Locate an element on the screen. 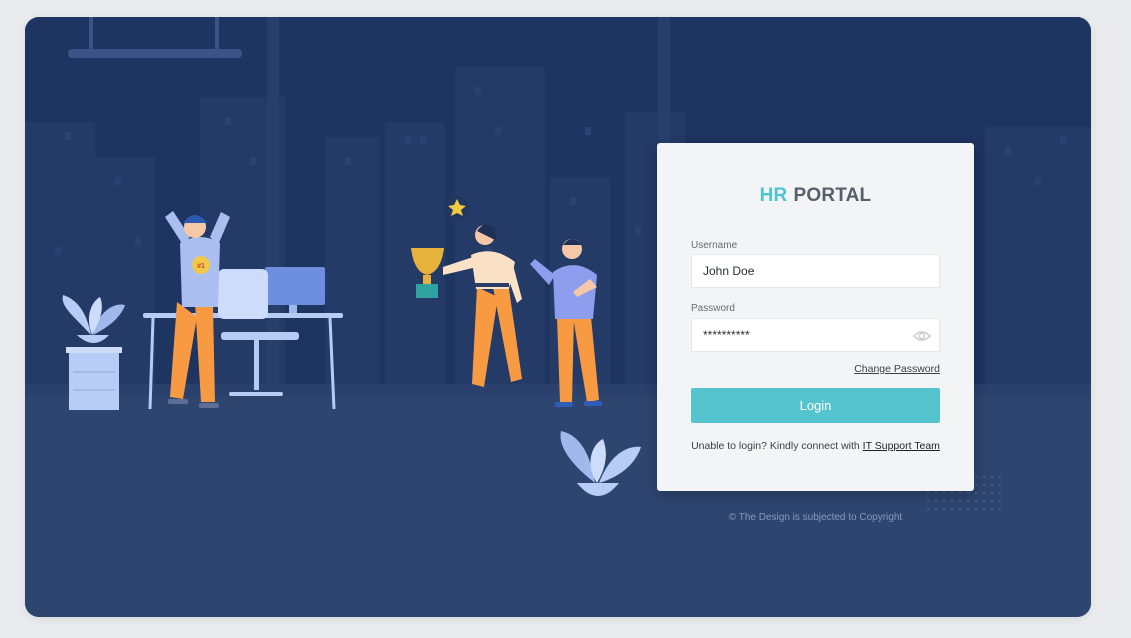 Image resolution: width=1131 pixels, height=638 pixels. copyright-text: © The Design is subjected to Copyright is located at coordinates (815, 517).